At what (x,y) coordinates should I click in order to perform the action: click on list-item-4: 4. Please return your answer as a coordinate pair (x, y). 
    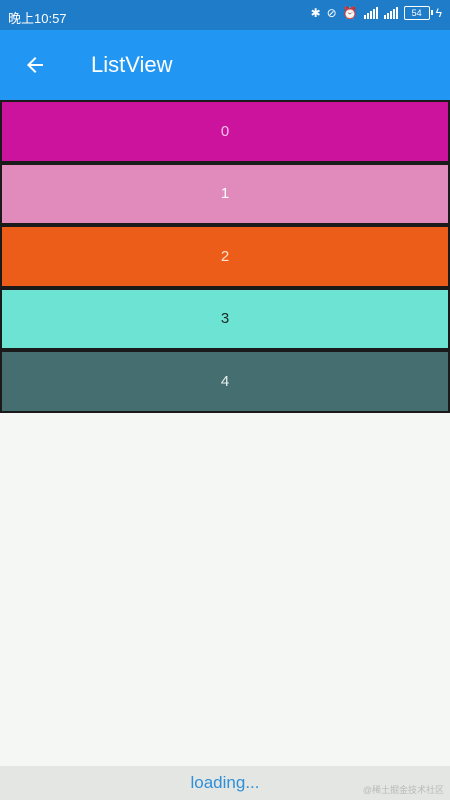
    Looking at the image, I should click on (225, 381).